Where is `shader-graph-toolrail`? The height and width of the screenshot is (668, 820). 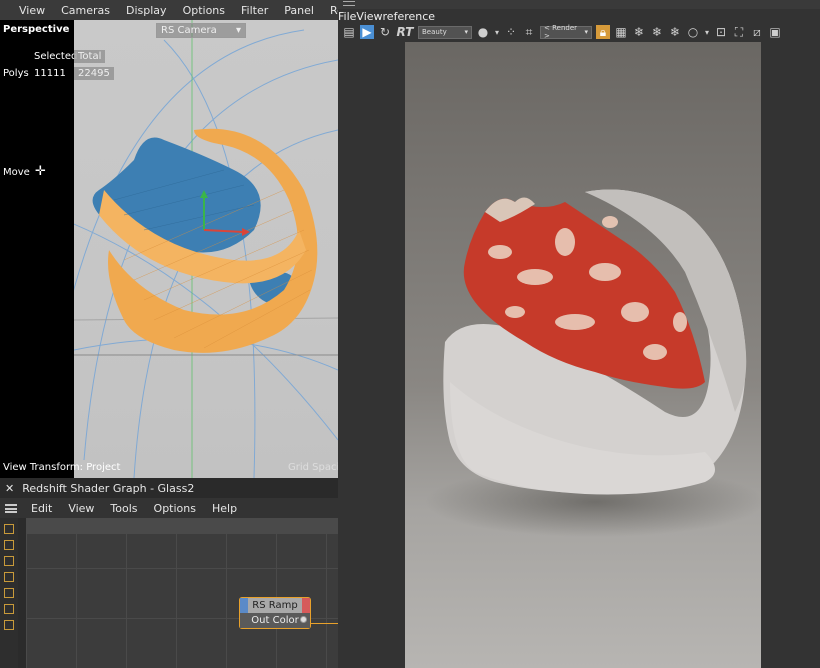 shader-graph-toolrail is located at coordinates (9, 593).